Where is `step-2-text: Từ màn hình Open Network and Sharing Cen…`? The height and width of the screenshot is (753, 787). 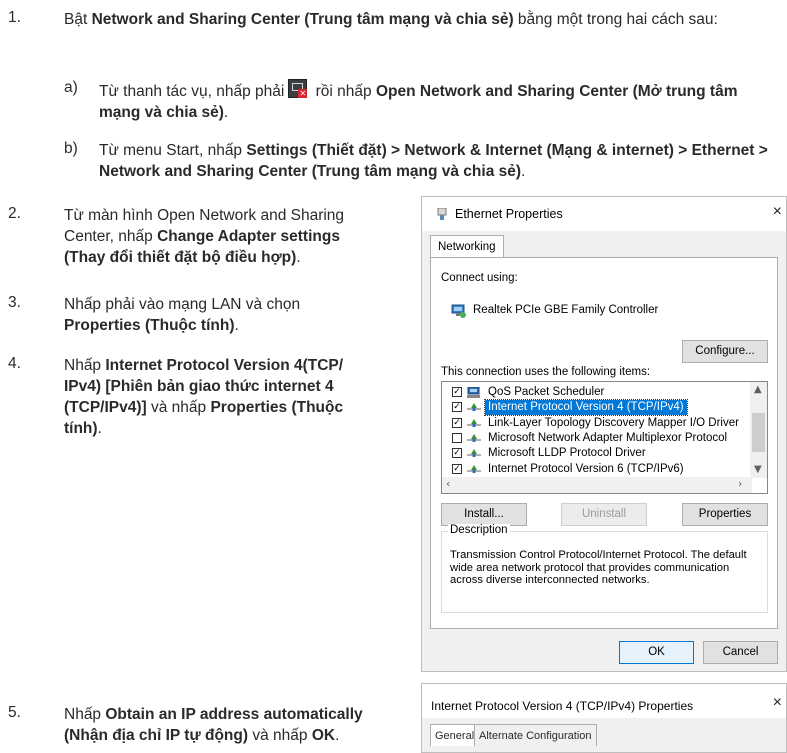
step-2-text: Từ màn hình Open Network and Sharing Cen… is located at coordinates (222, 236).